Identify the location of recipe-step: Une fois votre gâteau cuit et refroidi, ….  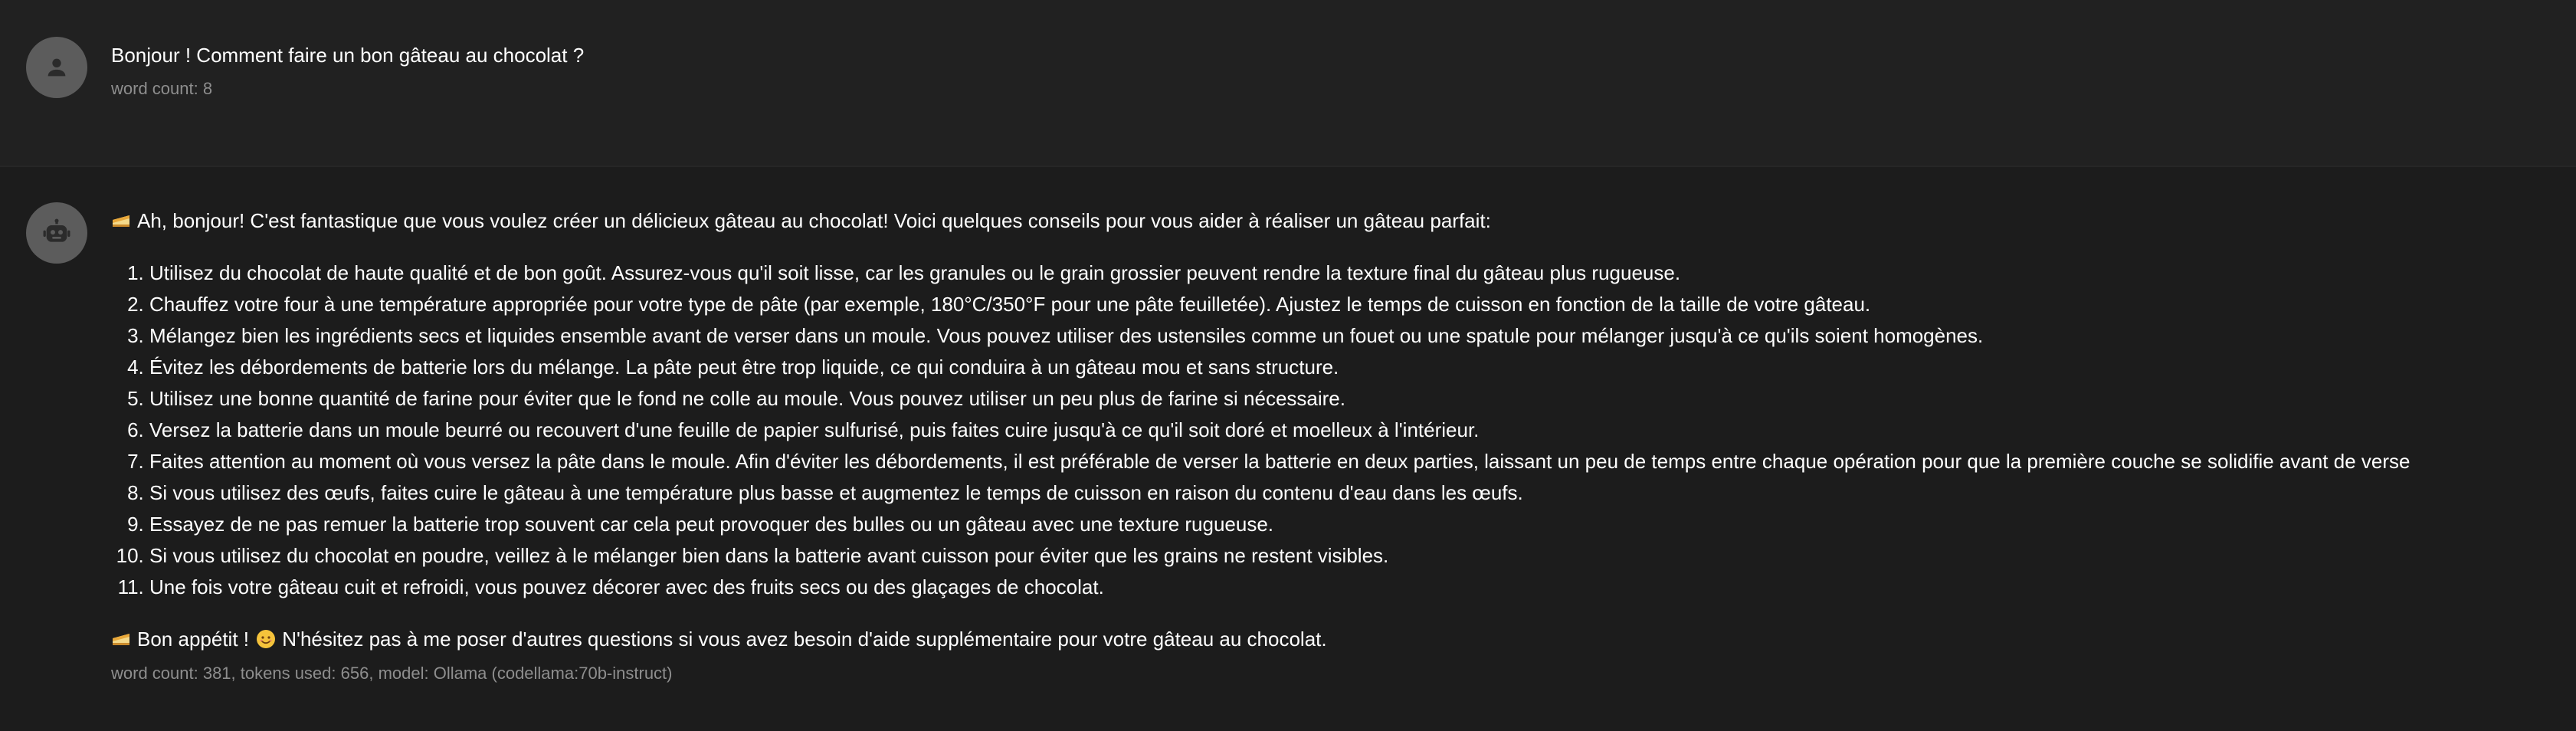
(1363, 587).